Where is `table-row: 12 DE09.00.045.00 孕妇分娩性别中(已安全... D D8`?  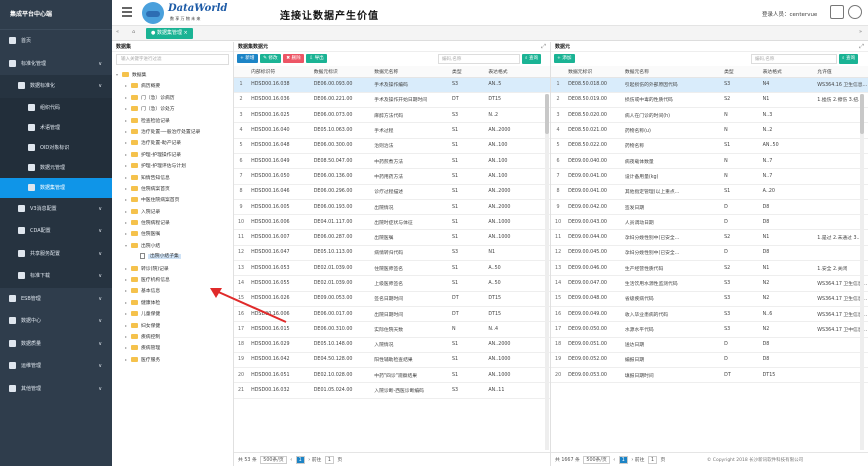
table-row: 12 DE09.00.045.00 孕妇分娩性别中(已安全... D D8 is located at coordinates (709, 253).